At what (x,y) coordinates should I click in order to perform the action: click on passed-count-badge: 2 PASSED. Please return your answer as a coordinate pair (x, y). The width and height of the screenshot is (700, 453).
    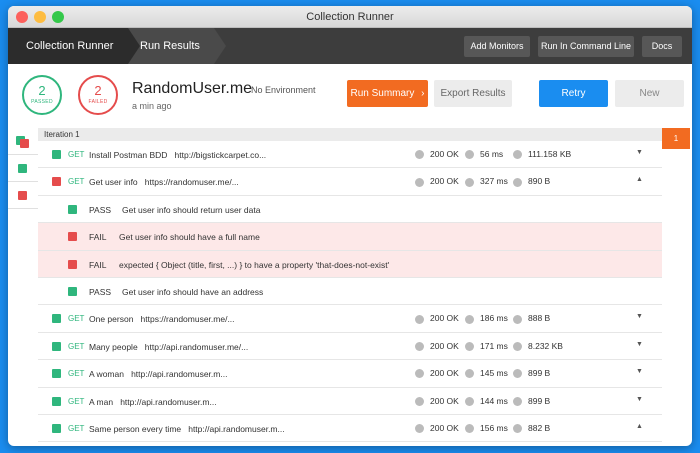
    Looking at the image, I should click on (42, 95).